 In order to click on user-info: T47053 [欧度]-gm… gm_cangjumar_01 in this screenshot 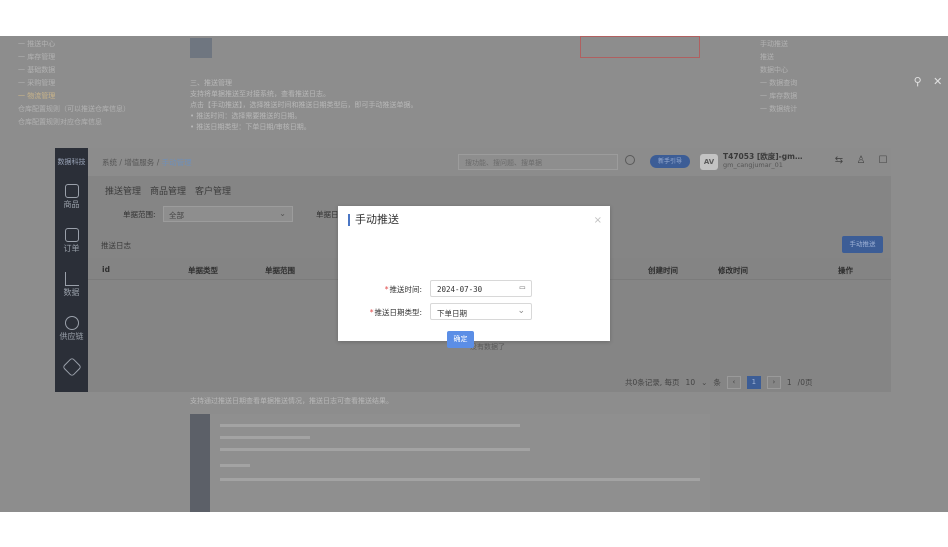, I will do `click(763, 161)`.